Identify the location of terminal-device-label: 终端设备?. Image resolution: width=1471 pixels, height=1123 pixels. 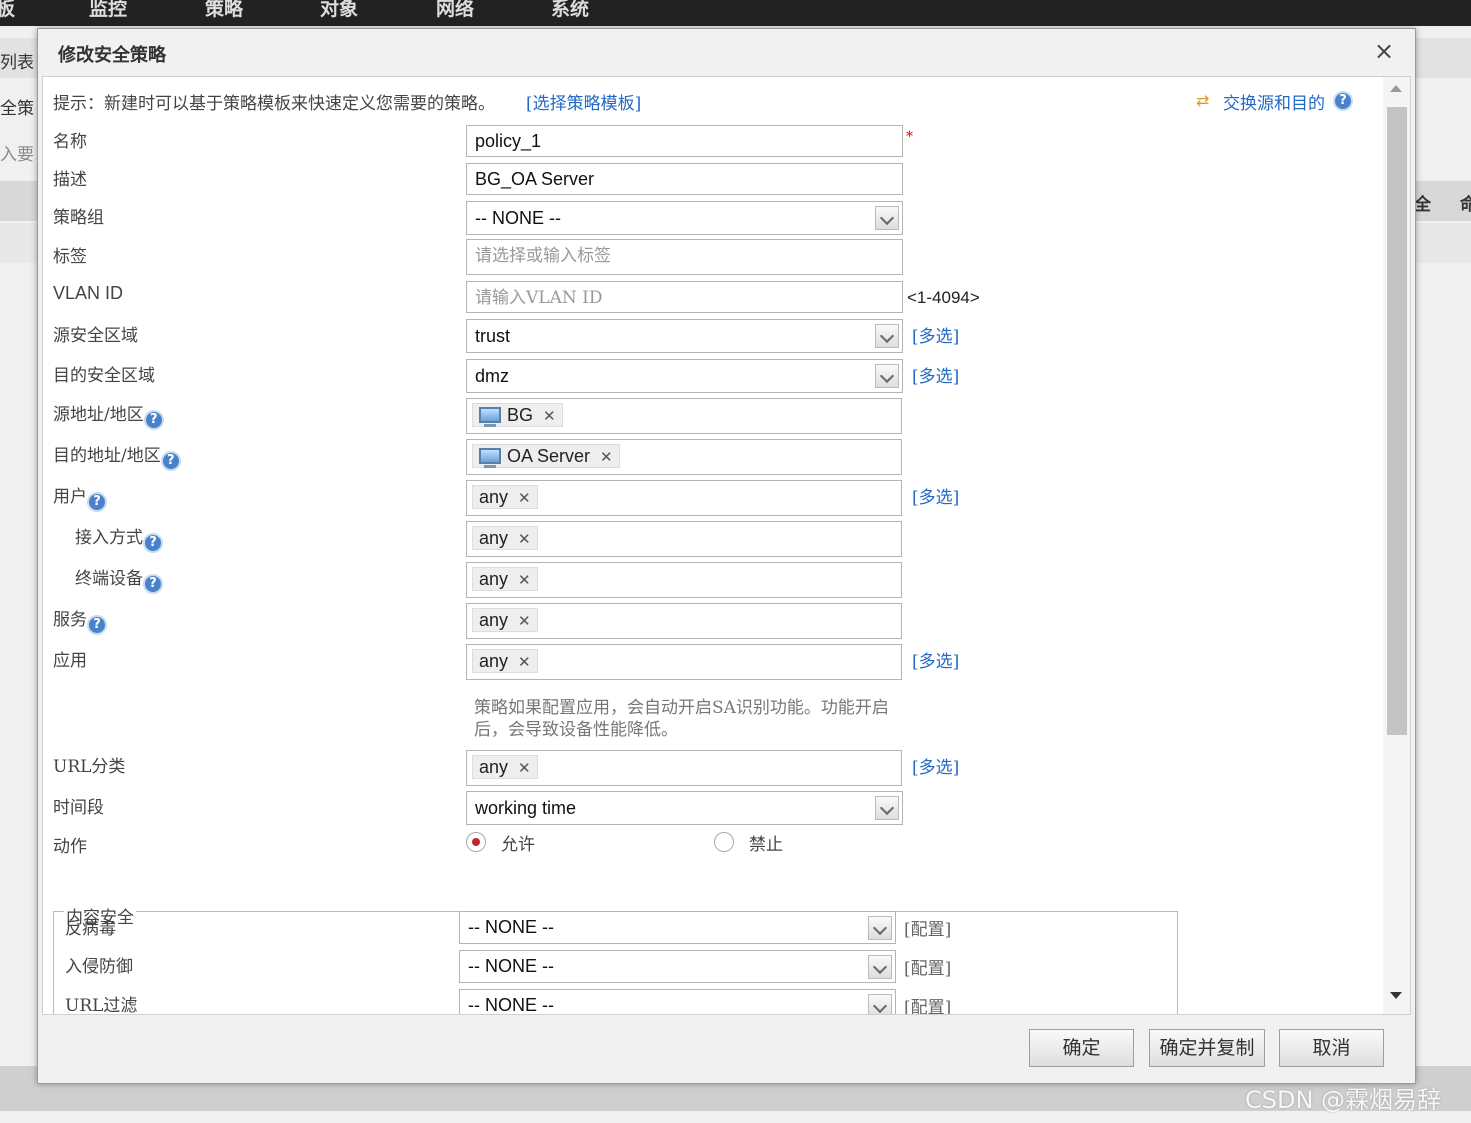
(119, 579).